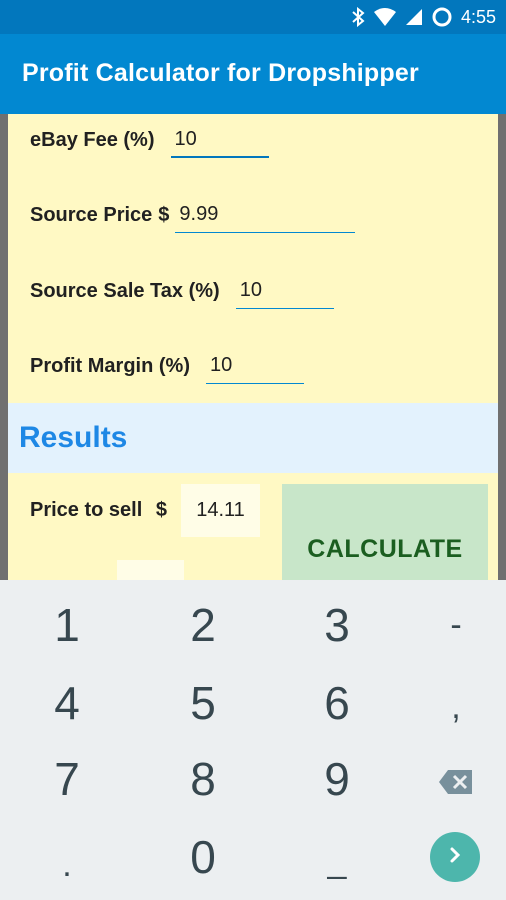  I want to click on calculate-button: CALCULATE, so click(385, 532).